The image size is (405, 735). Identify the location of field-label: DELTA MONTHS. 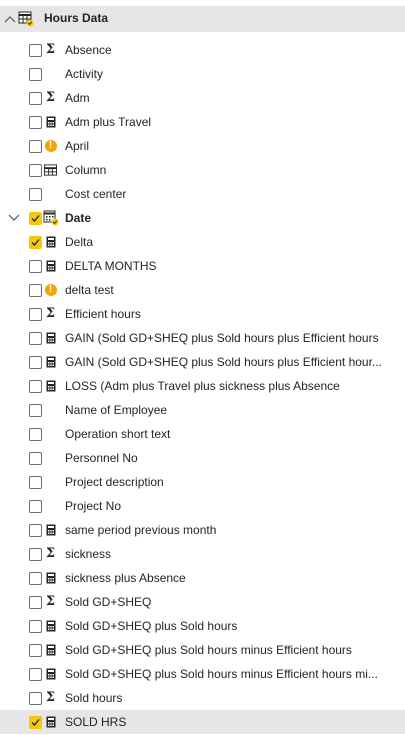
(111, 266).